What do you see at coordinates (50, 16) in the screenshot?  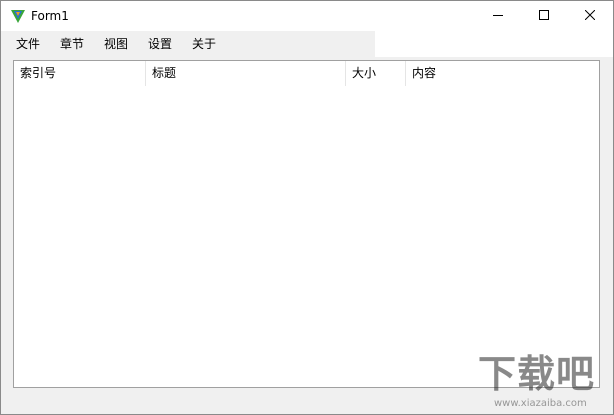 I see `window-title: Form1` at bounding box center [50, 16].